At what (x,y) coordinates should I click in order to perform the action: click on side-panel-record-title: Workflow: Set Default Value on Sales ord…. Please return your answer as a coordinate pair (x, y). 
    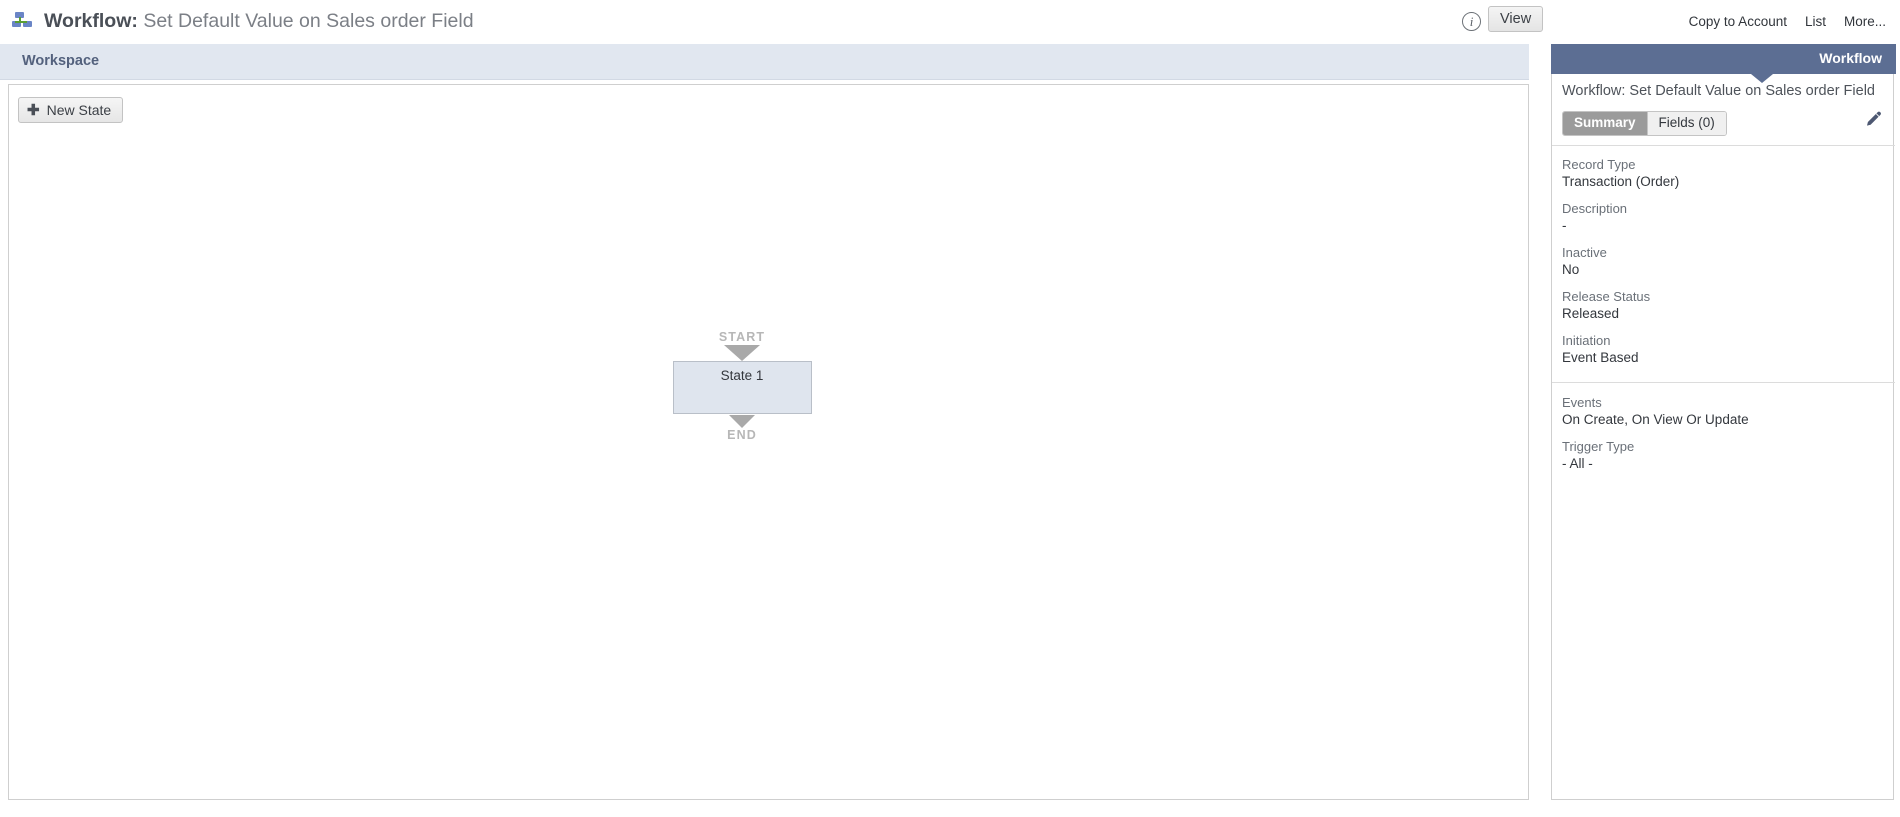
    Looking at the image, I should click on (1718, 91).